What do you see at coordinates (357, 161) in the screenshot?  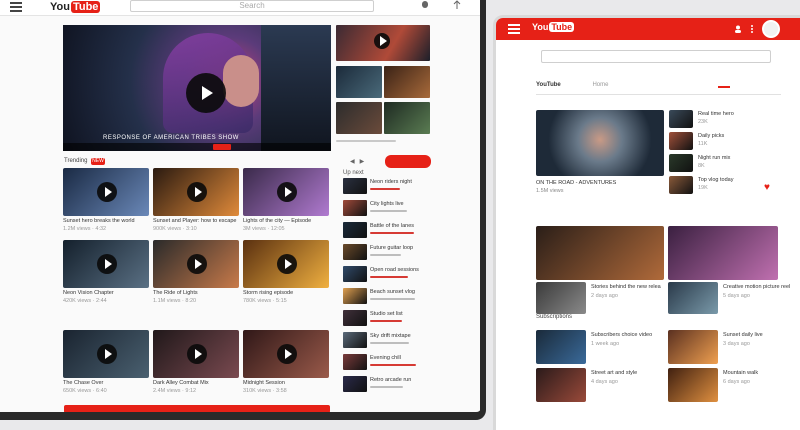 I see `sort-controls: ◀ ▶` at bounding box center [357, 161].